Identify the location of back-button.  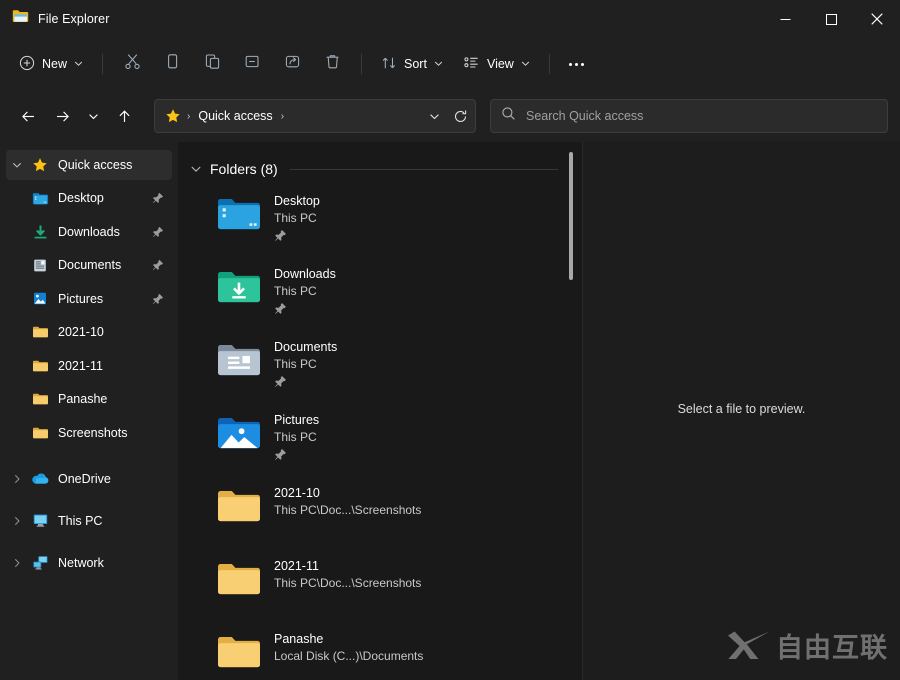
(28, 116).